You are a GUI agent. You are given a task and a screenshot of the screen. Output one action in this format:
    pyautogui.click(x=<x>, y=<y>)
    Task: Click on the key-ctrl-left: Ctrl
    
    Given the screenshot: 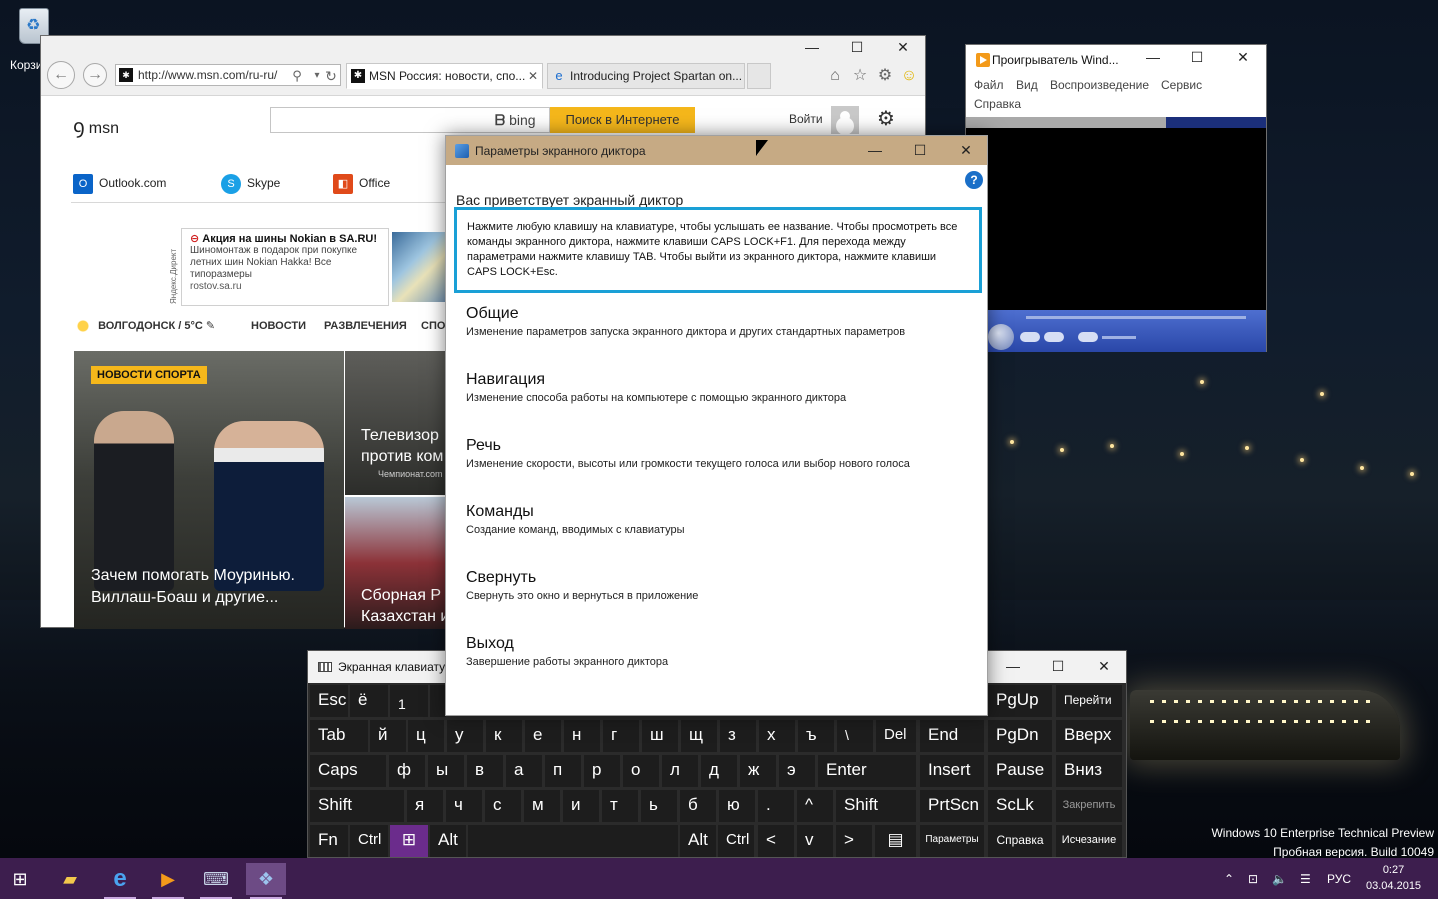 What is the action you would take?
    pyautogui.click(x=369, y=841)
    